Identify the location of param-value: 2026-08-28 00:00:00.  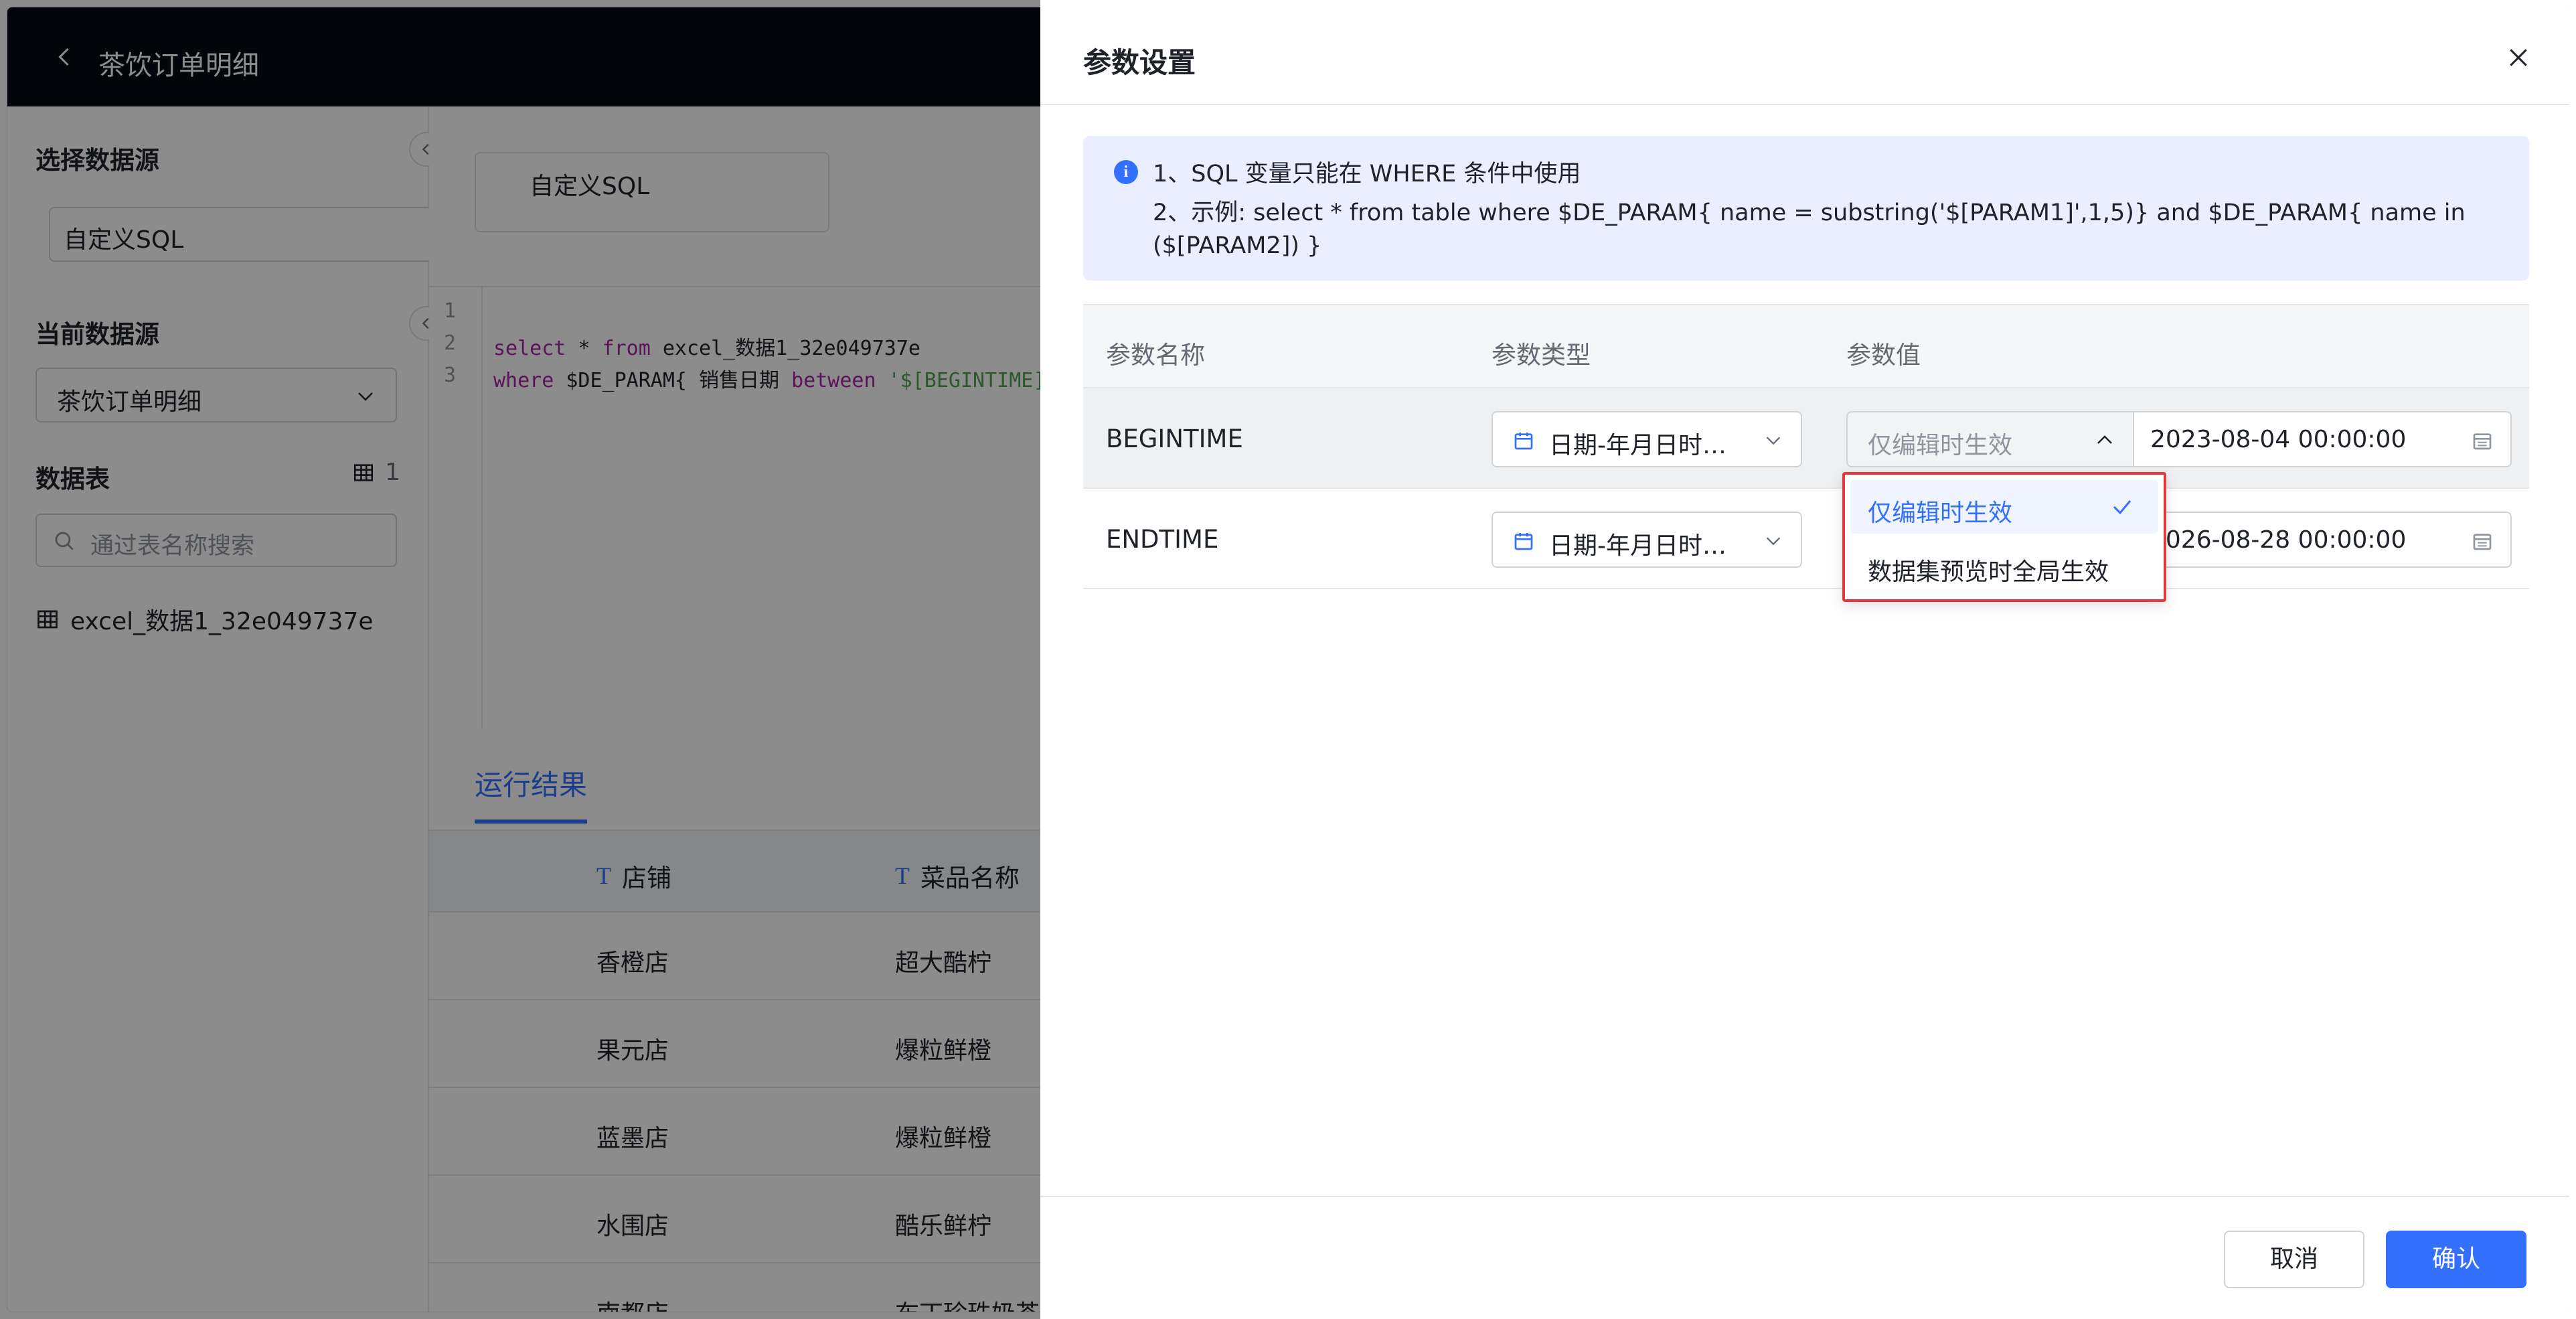
(2279, 540).